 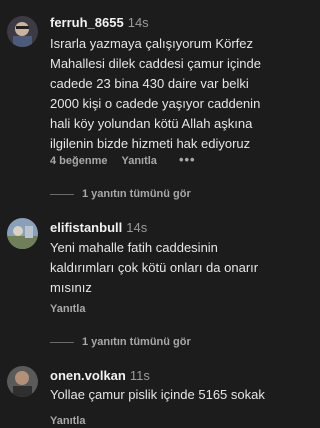 I want to click on comment-text: Yollae çamur pislik içinde 5165 sokak, so click(x=170, y=395).